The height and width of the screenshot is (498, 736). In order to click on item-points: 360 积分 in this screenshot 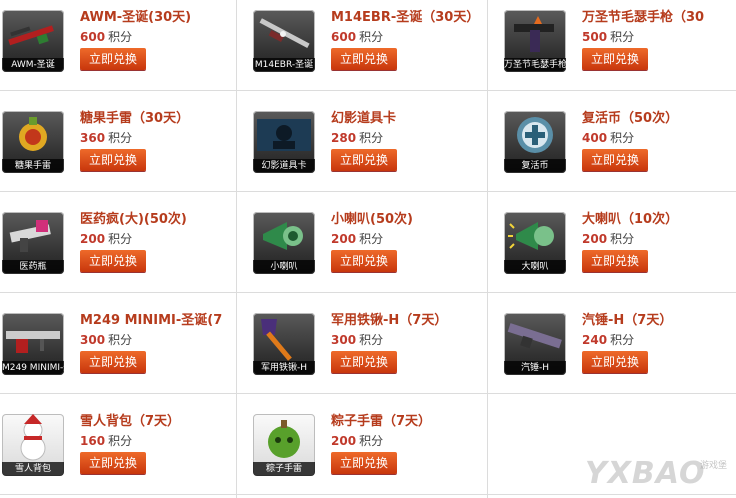, I will do `click(106, 138)`.